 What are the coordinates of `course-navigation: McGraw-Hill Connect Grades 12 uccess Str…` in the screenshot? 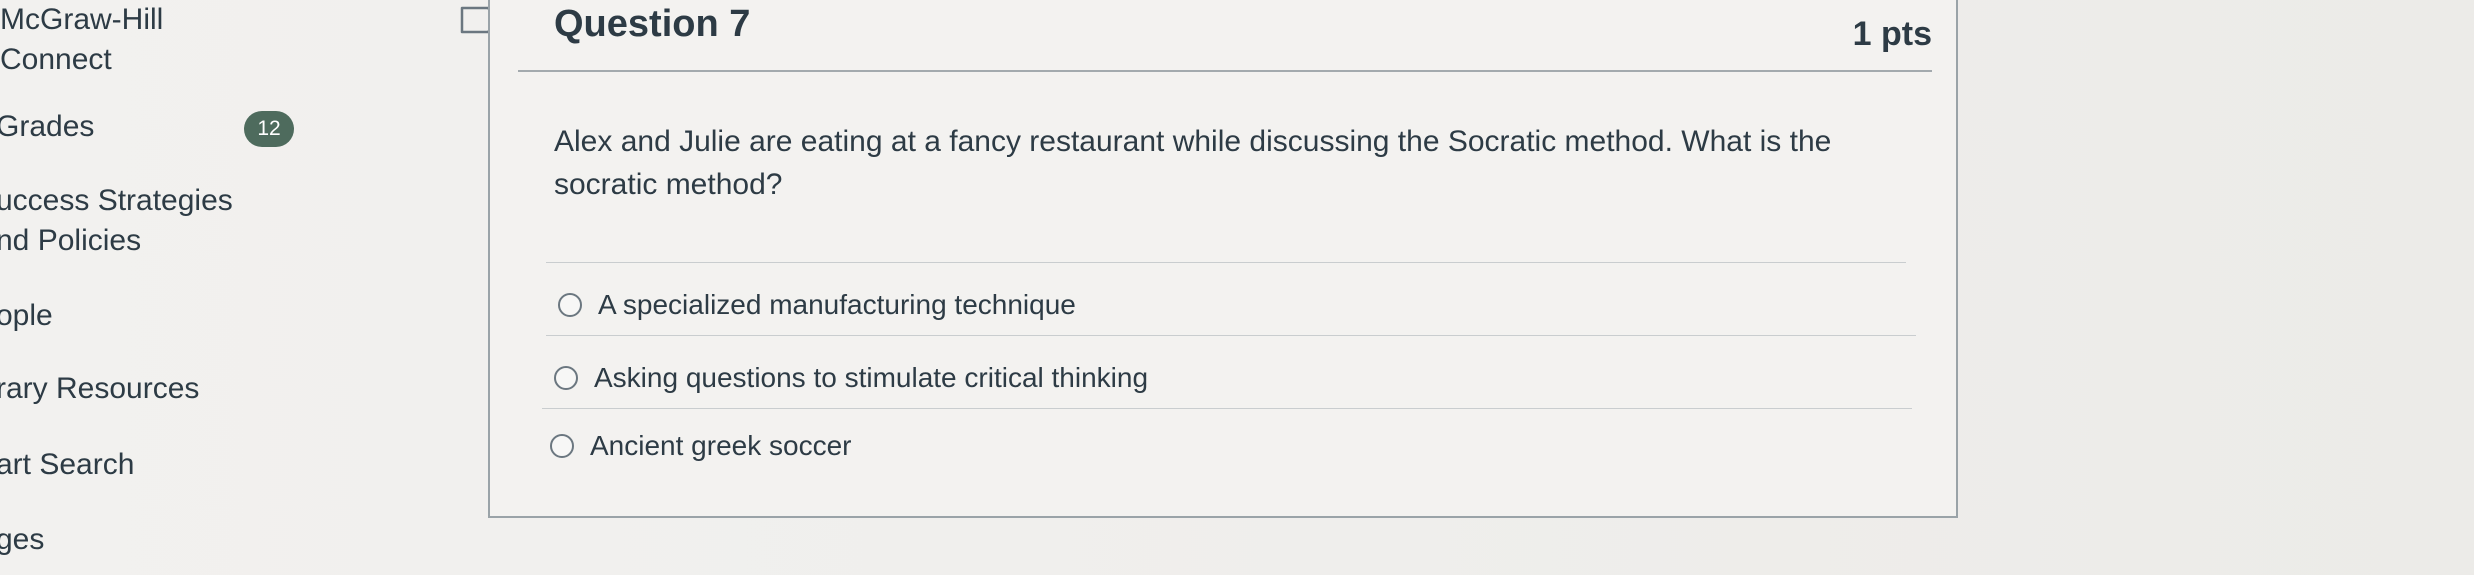 It's located at (165, 287).